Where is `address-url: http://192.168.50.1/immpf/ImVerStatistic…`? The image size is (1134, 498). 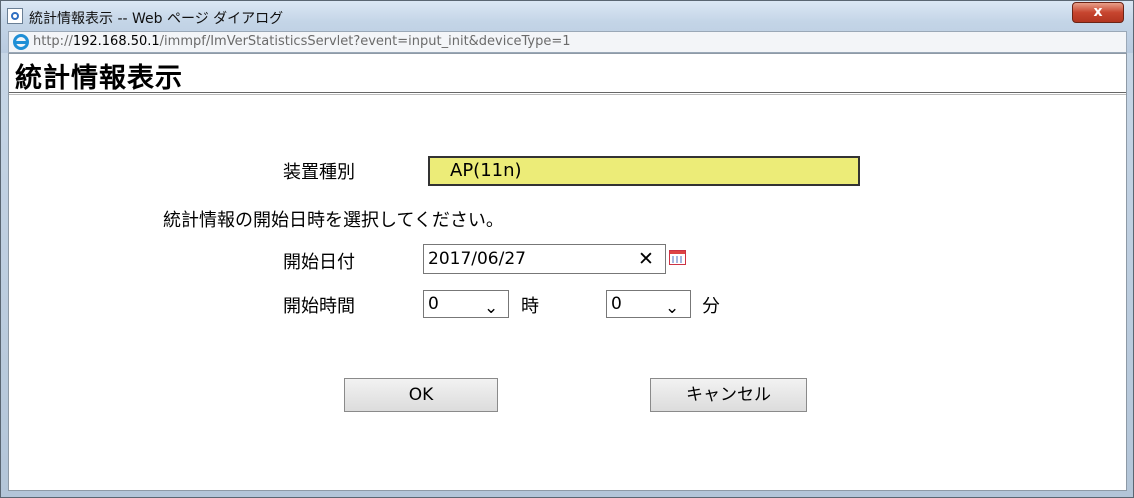 address-url: http://192.168.50.1/immpf/ImVerStatistic… is located at coordinates (302, 41).